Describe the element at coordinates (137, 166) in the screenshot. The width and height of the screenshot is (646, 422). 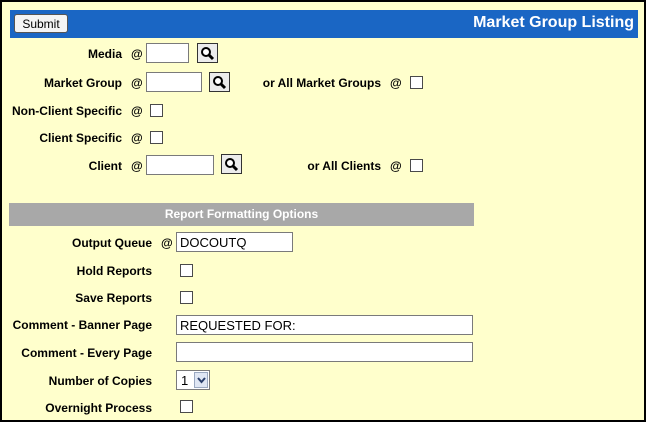
I see `client-at: @` at that location.